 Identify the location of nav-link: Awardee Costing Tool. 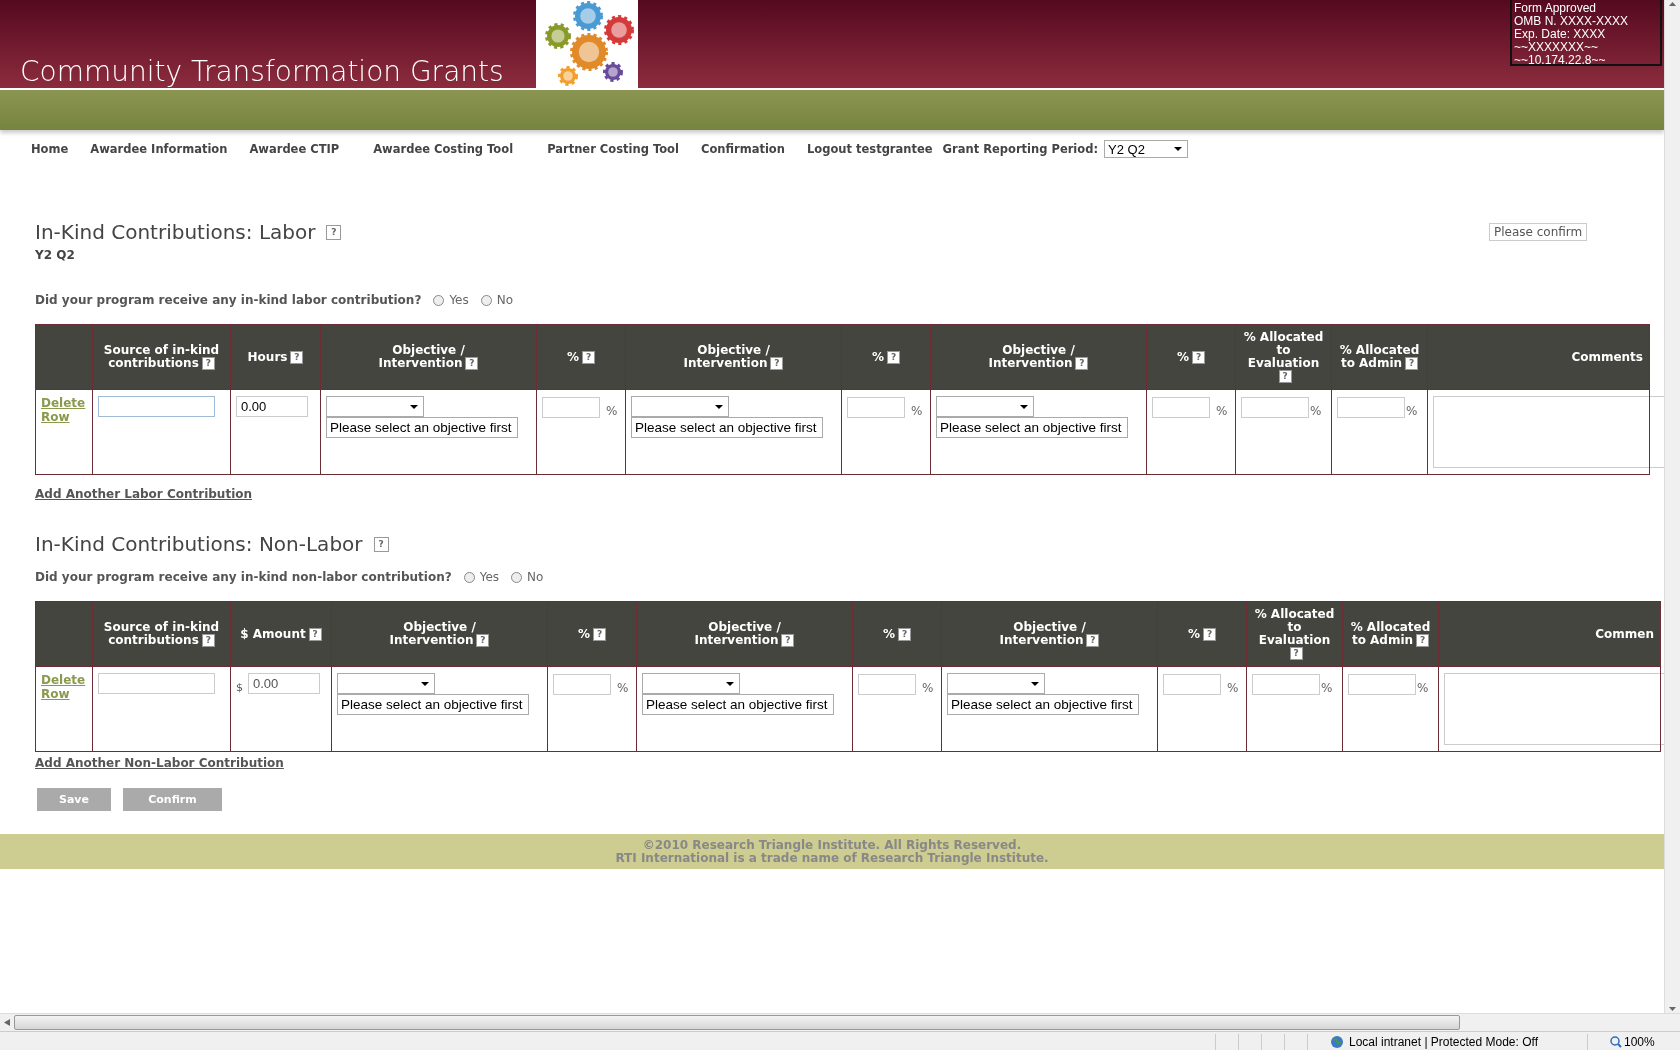
(443, 149).